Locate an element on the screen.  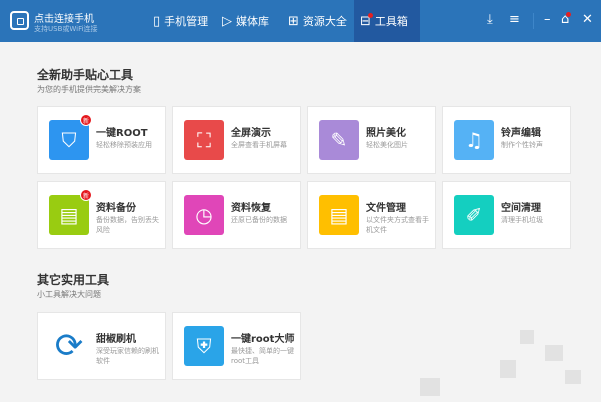
toolbox-icon: ⊟ is located at coordinates (366, 20).